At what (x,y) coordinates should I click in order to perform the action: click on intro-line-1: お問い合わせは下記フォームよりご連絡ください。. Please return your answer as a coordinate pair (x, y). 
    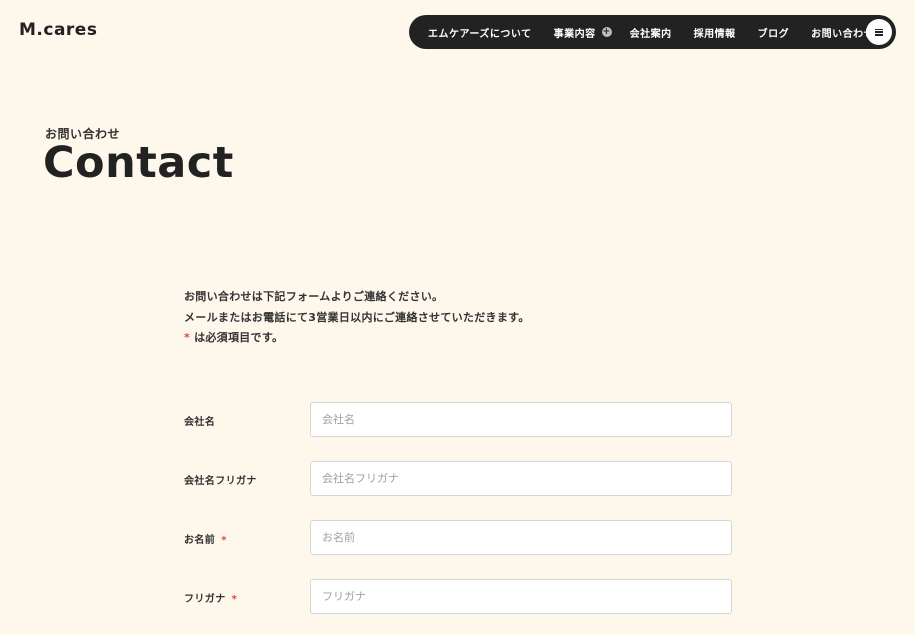
    Looking at the image, I should click on (314, 296).